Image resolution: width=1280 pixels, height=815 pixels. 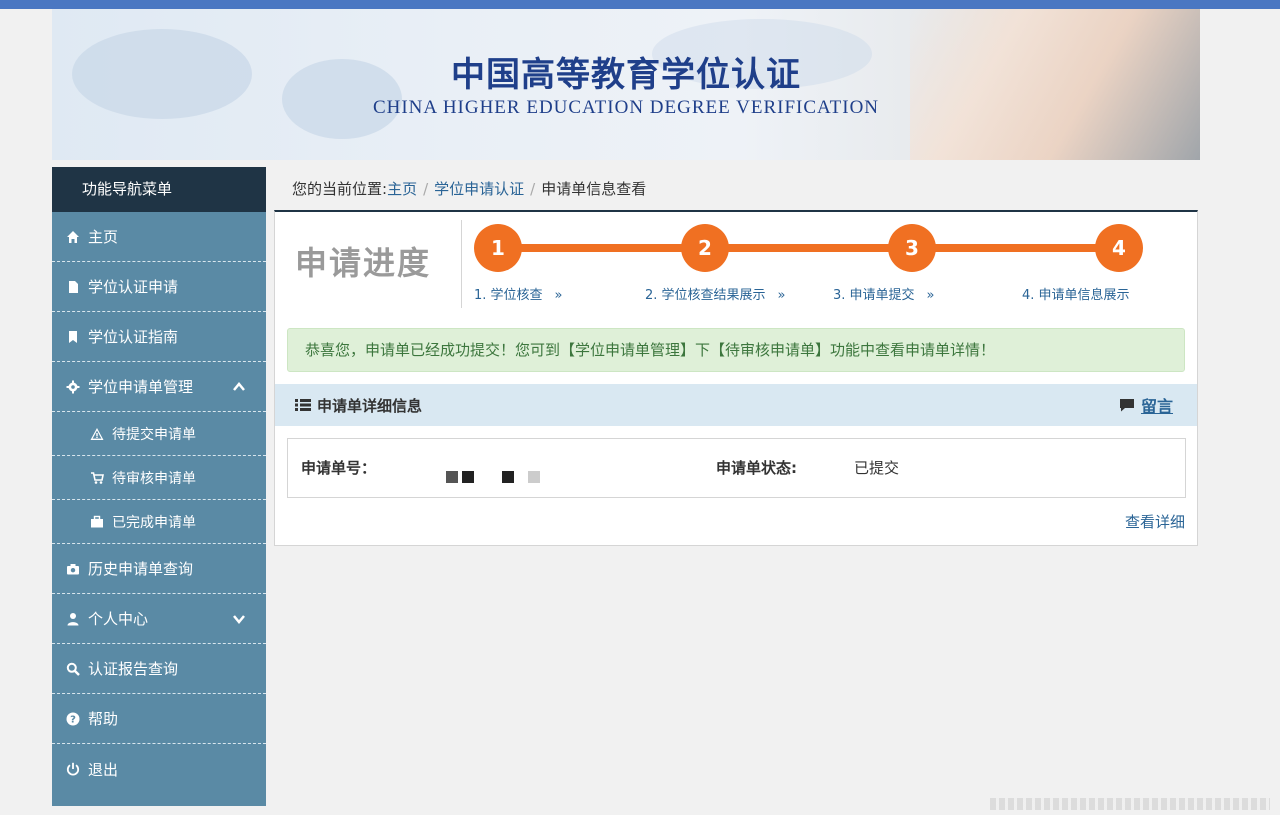 What do you see at coordinates (73, 619) in the screenshot?
I see `user-icon` at bounding box center [73, 619].